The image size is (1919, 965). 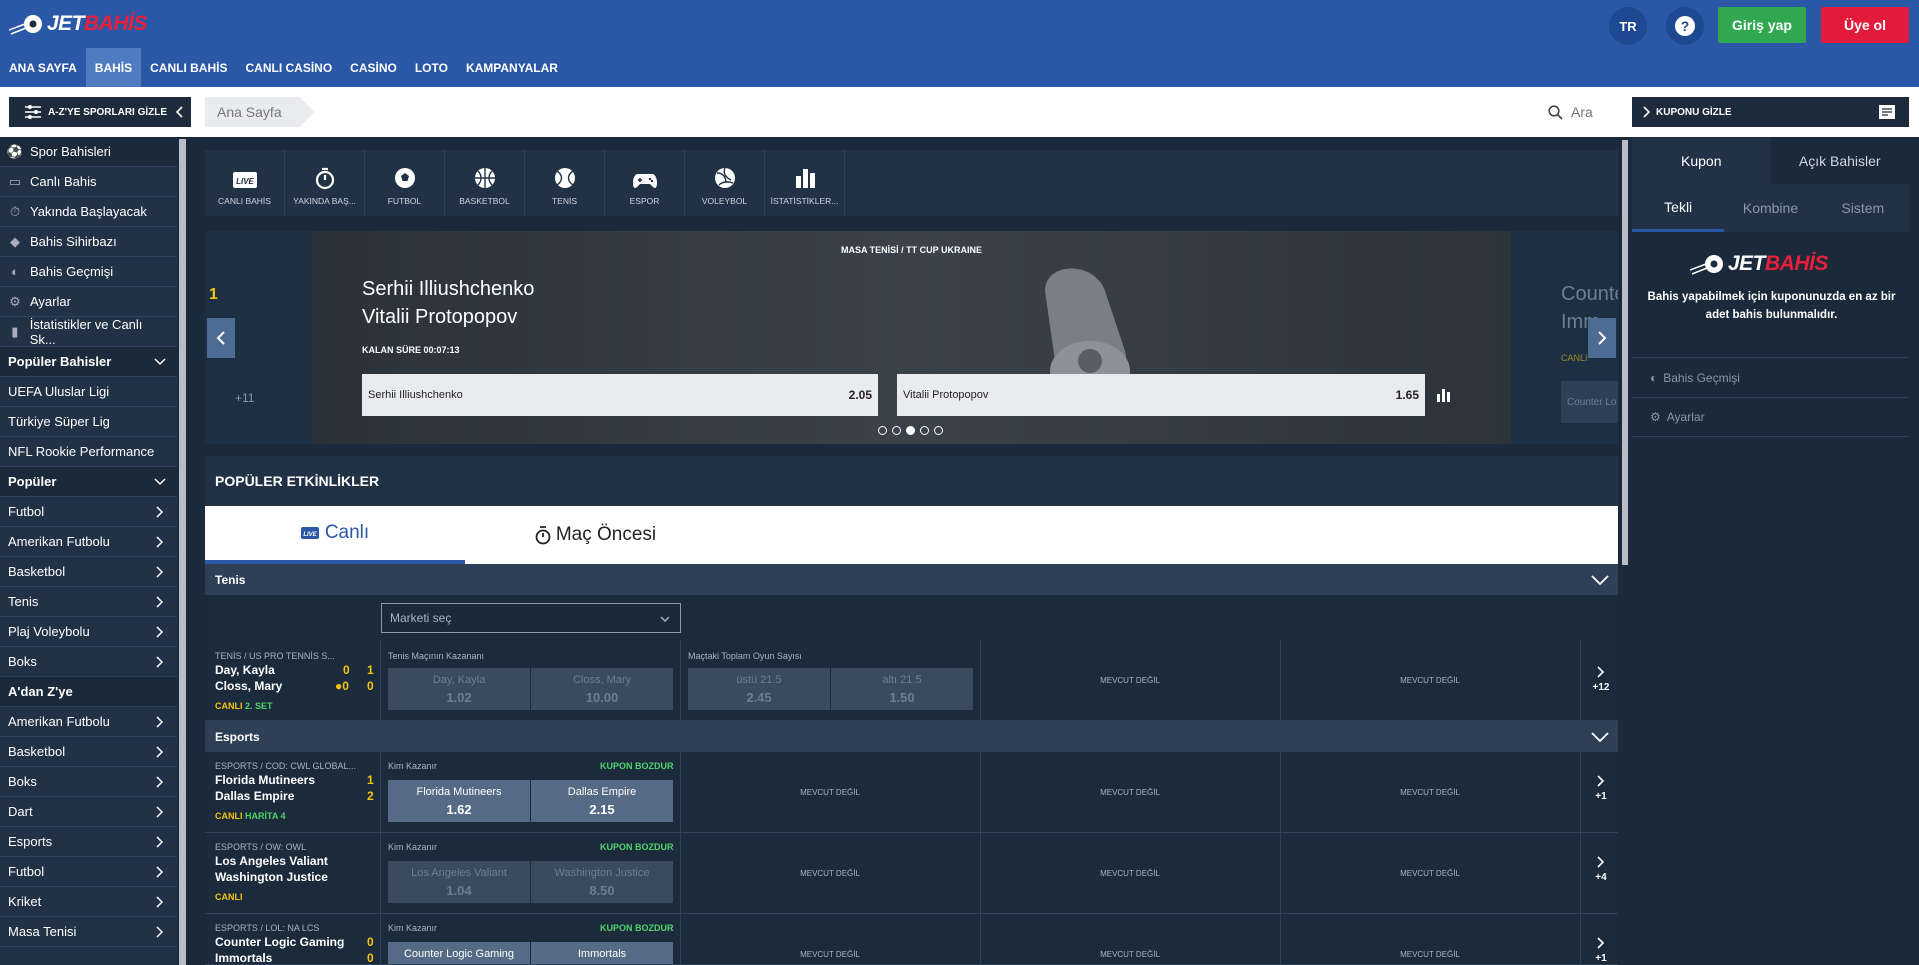 I want to click on pagination-dot-active, so click(x=910, y=430).